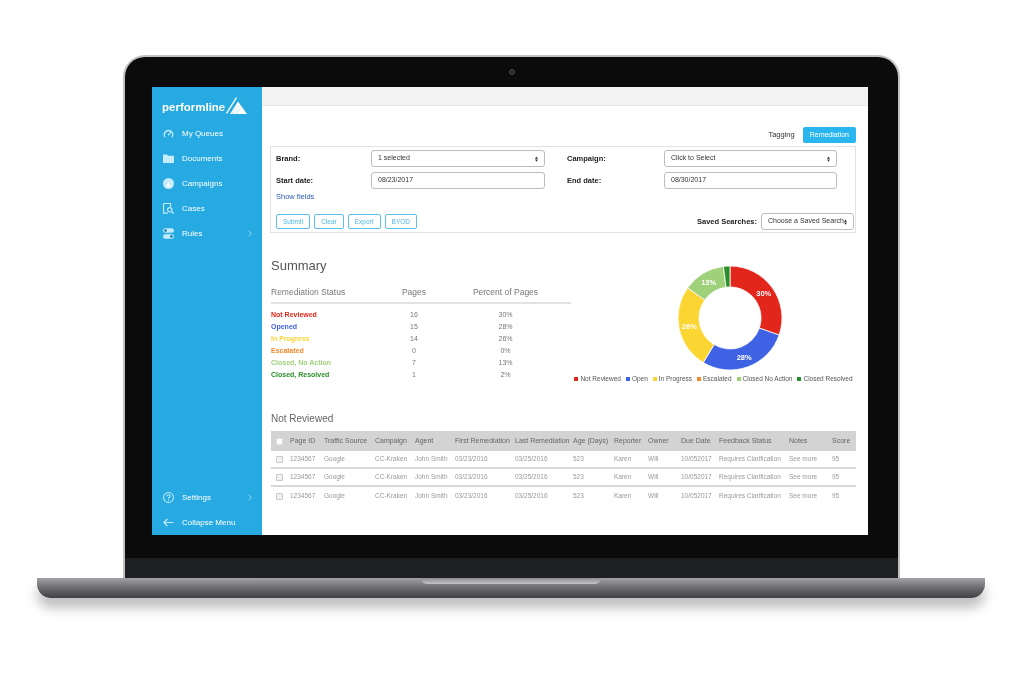 Image resolution: width=1024 pixels, height=683 pixels. Describe the element at coordinates (168, 497) in the screenshot. I see `question-mark-icon` at that location.